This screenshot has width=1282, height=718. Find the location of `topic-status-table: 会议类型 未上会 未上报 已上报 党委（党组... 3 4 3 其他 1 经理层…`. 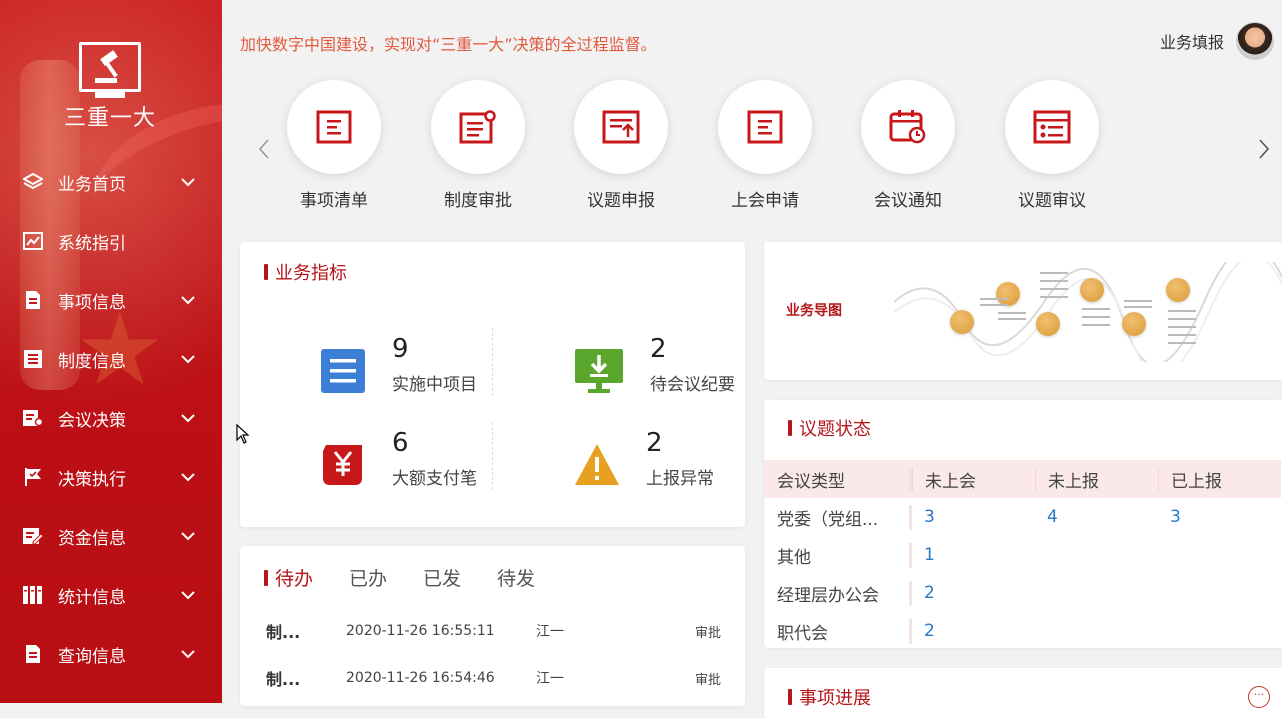

topic-status-table: 会议类型 未上会 未上报 已上报 党委（党组... 3 4 3 其他 1 经理层… is located at coordinates (1022, 555).